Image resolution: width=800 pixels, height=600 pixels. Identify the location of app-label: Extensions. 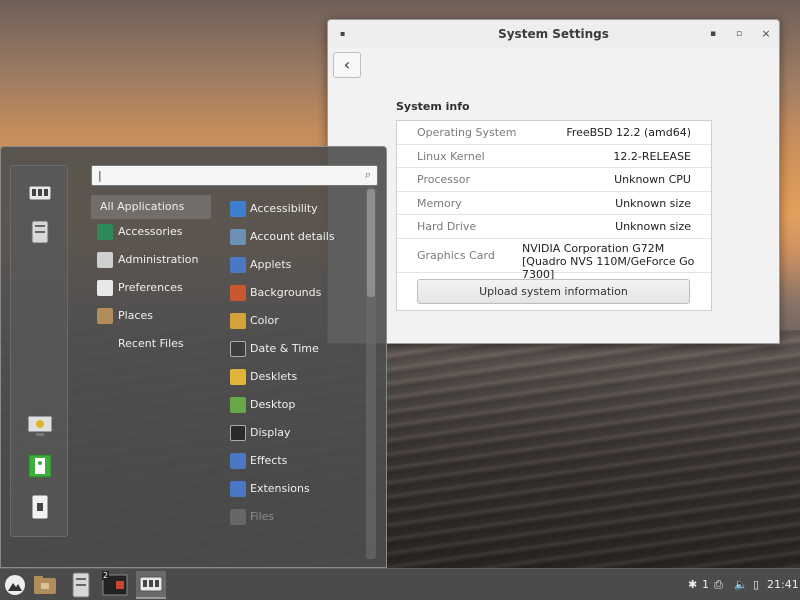
(280, 488).